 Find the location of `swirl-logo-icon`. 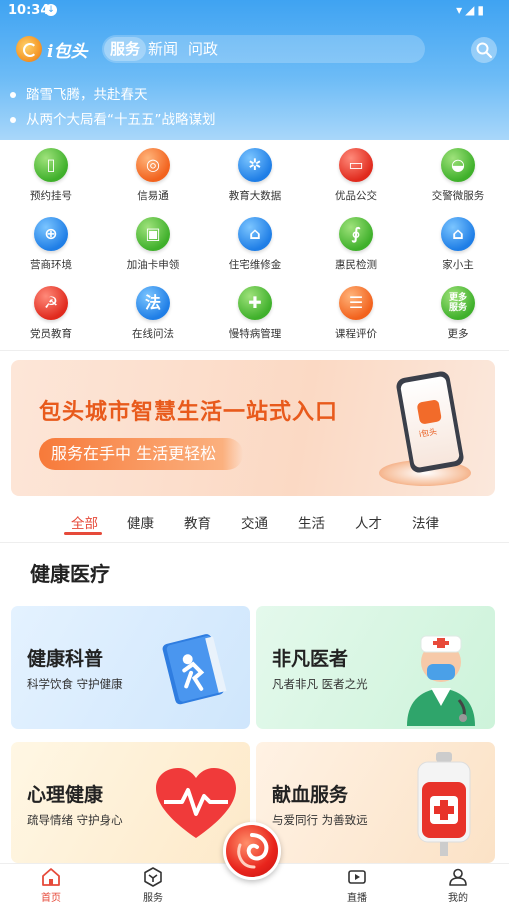

swirl-logo-icon is located at coordinates (253, 851).